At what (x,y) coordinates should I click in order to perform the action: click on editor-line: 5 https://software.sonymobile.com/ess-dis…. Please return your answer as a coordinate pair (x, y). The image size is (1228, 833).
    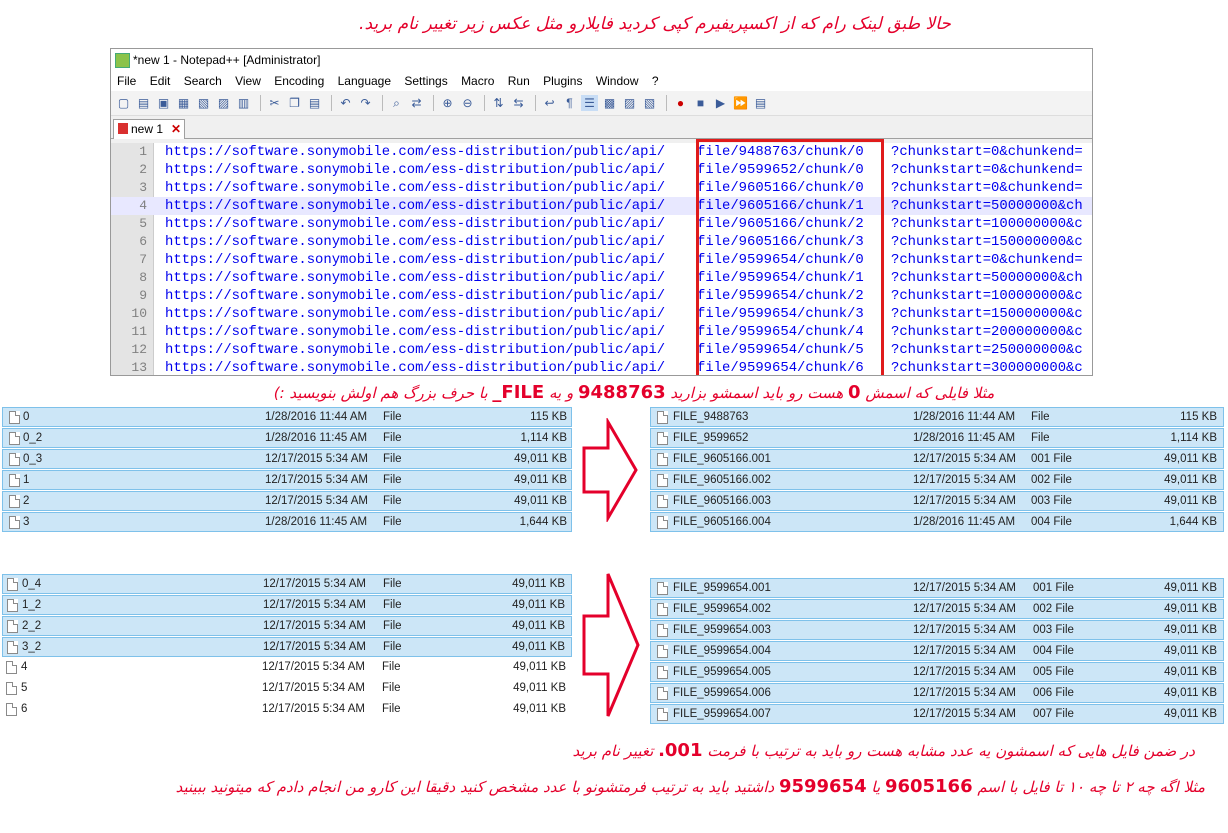
    Looking at the image, I should click on (601, 224).